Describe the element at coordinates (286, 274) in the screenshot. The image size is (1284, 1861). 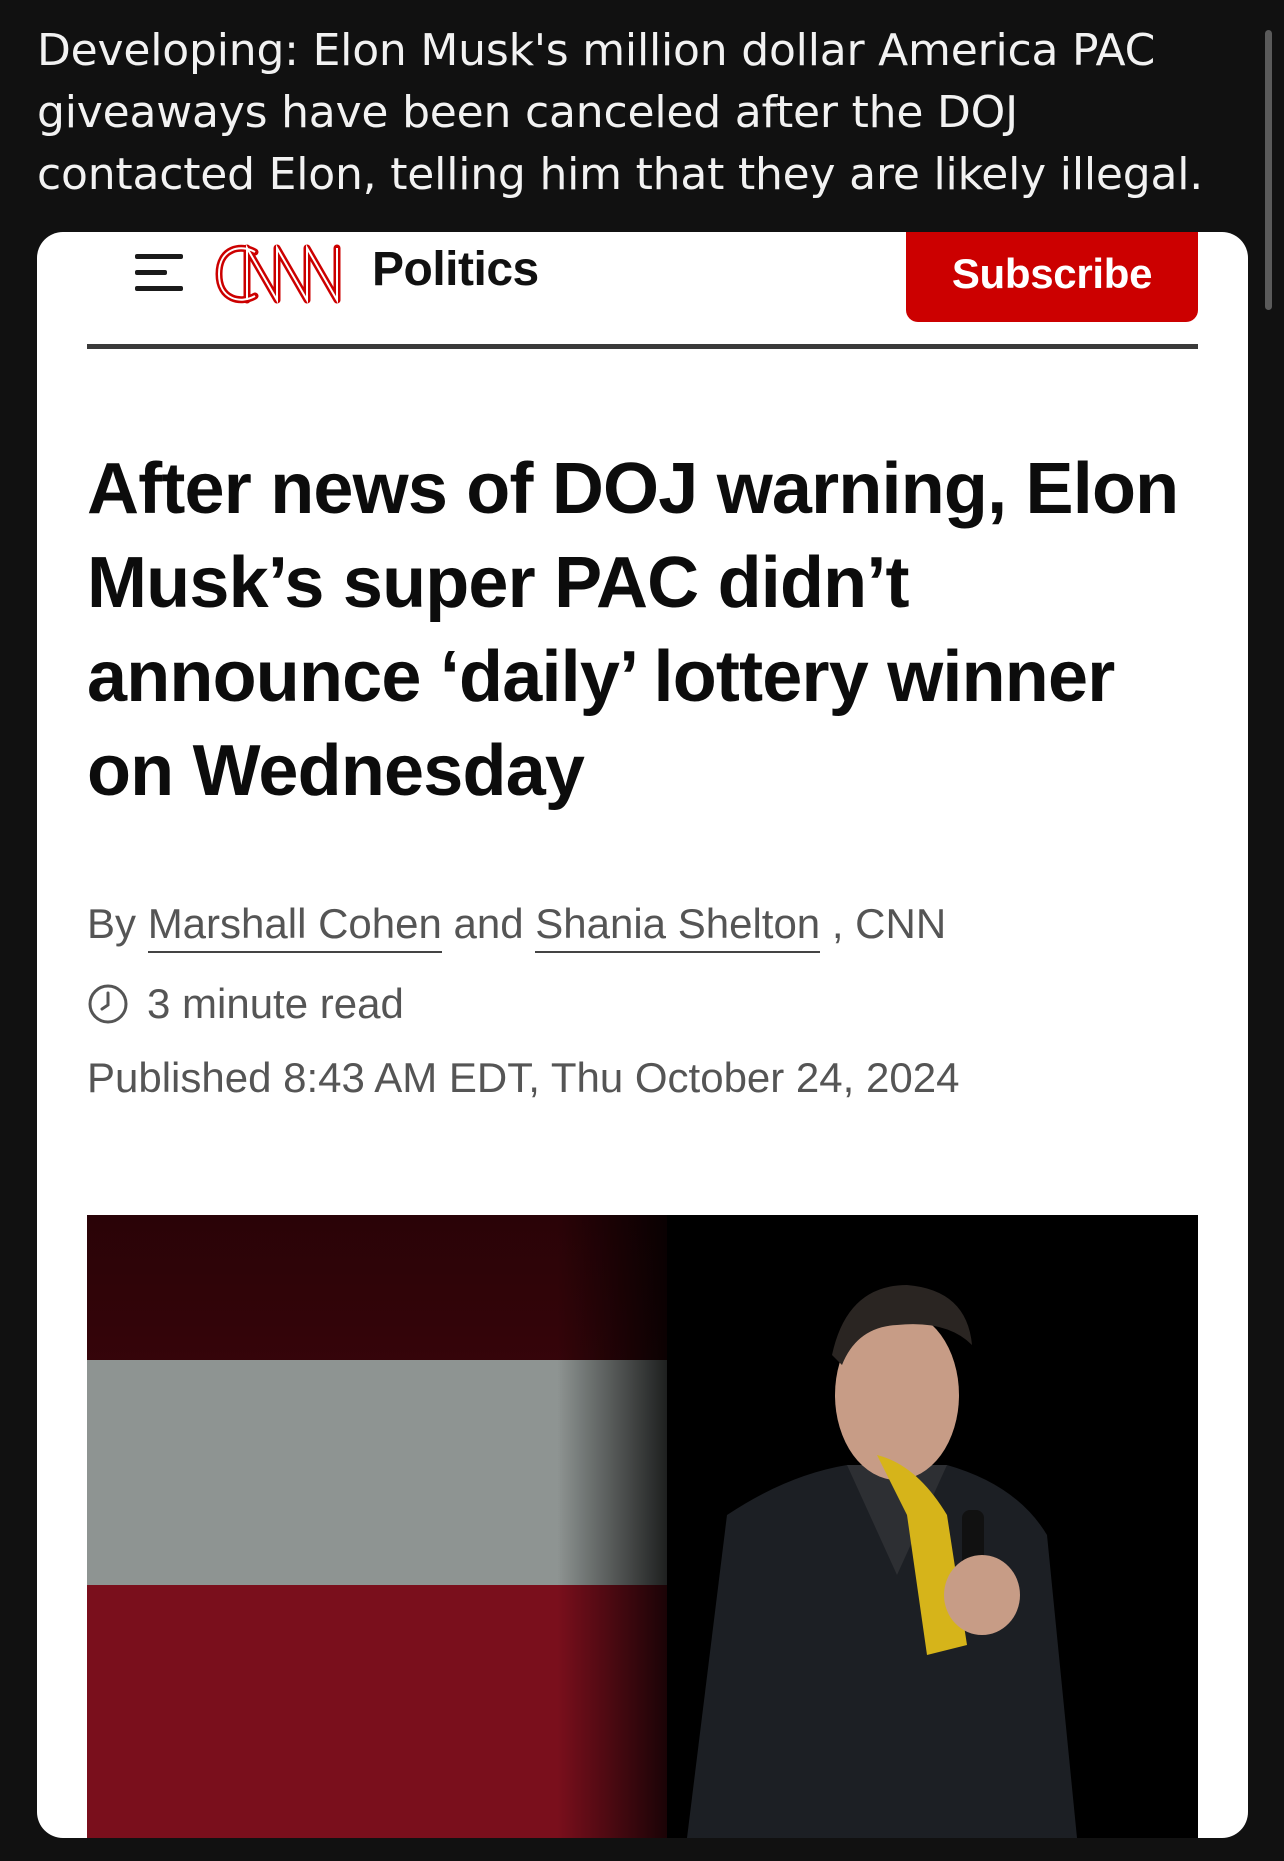
I see `cnn-logo` at that location.